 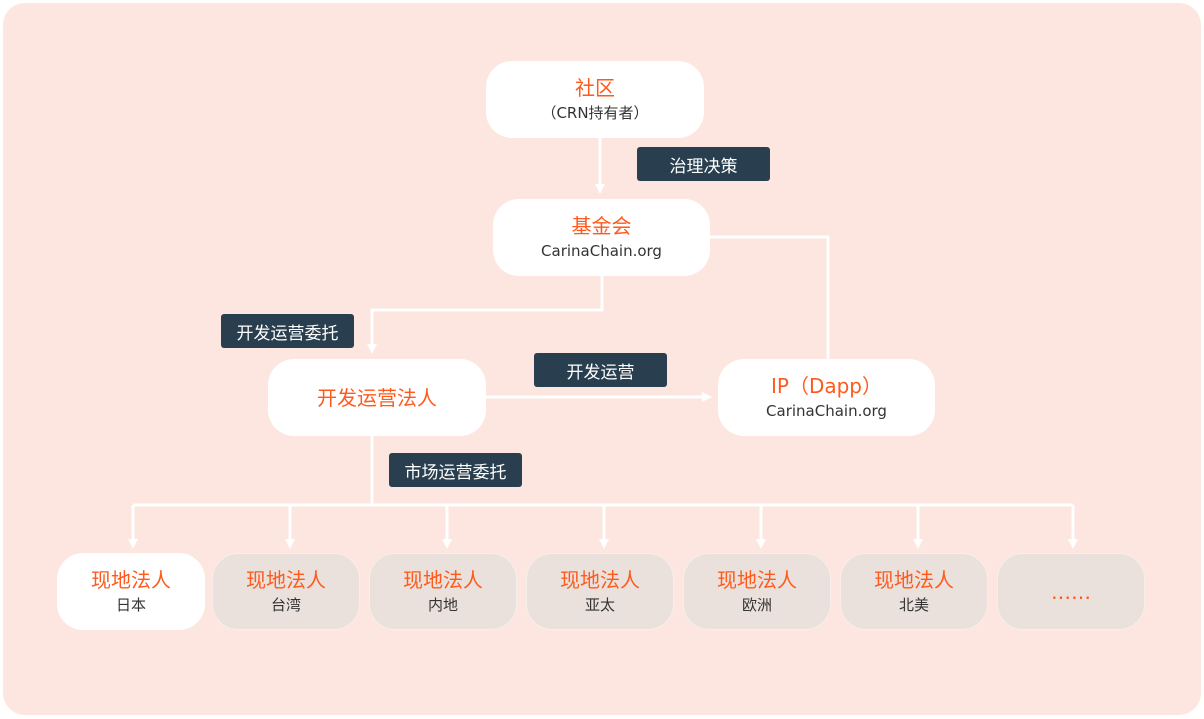 I want to click on dev-entity-node: 开发运营法人, so click(x=377, y=397).